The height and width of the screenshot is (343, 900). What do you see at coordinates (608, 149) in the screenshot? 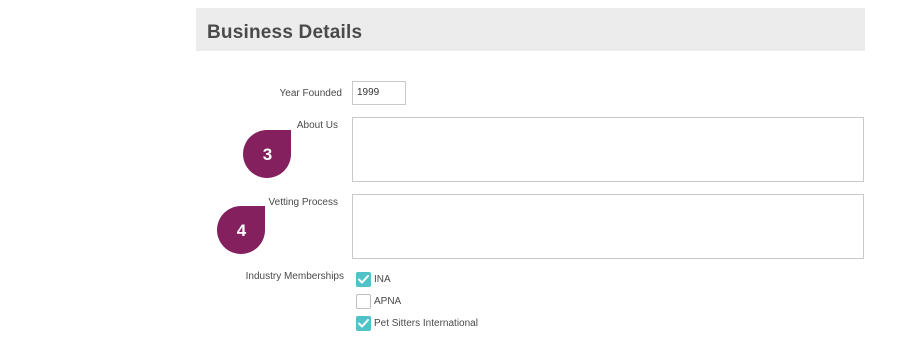
I see `about-us-textarea` at bounding box center [608, 149].